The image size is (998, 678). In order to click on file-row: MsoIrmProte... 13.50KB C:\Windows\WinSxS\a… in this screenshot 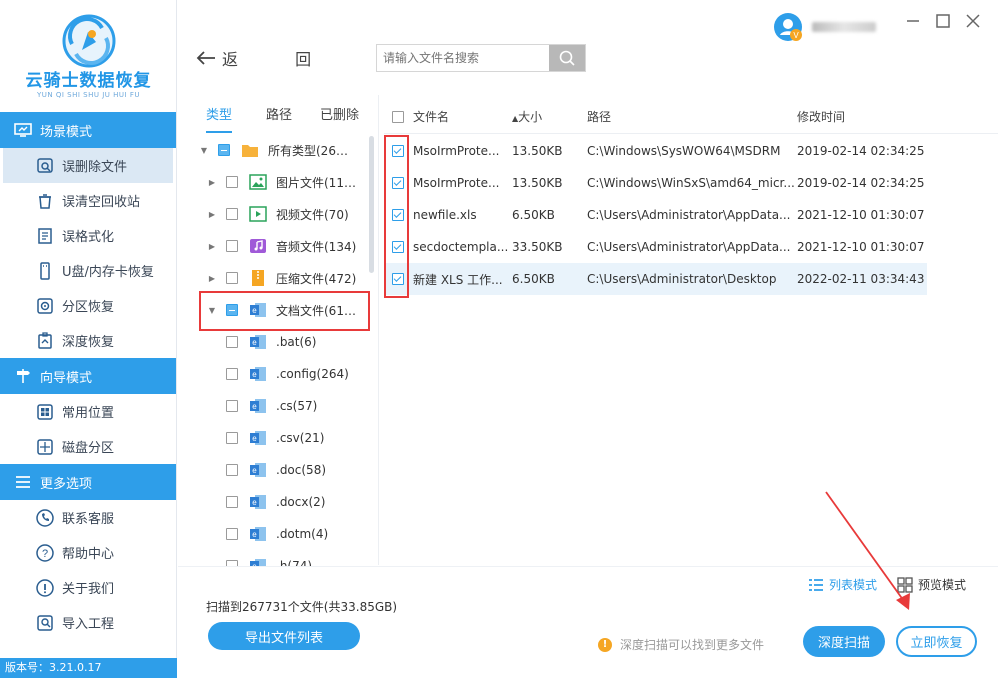, I will do `click(655, 183)`.